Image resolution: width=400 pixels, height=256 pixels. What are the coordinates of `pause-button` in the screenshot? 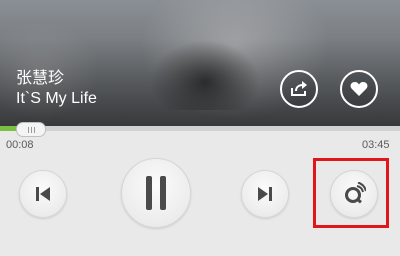 It's located at (156, 193).